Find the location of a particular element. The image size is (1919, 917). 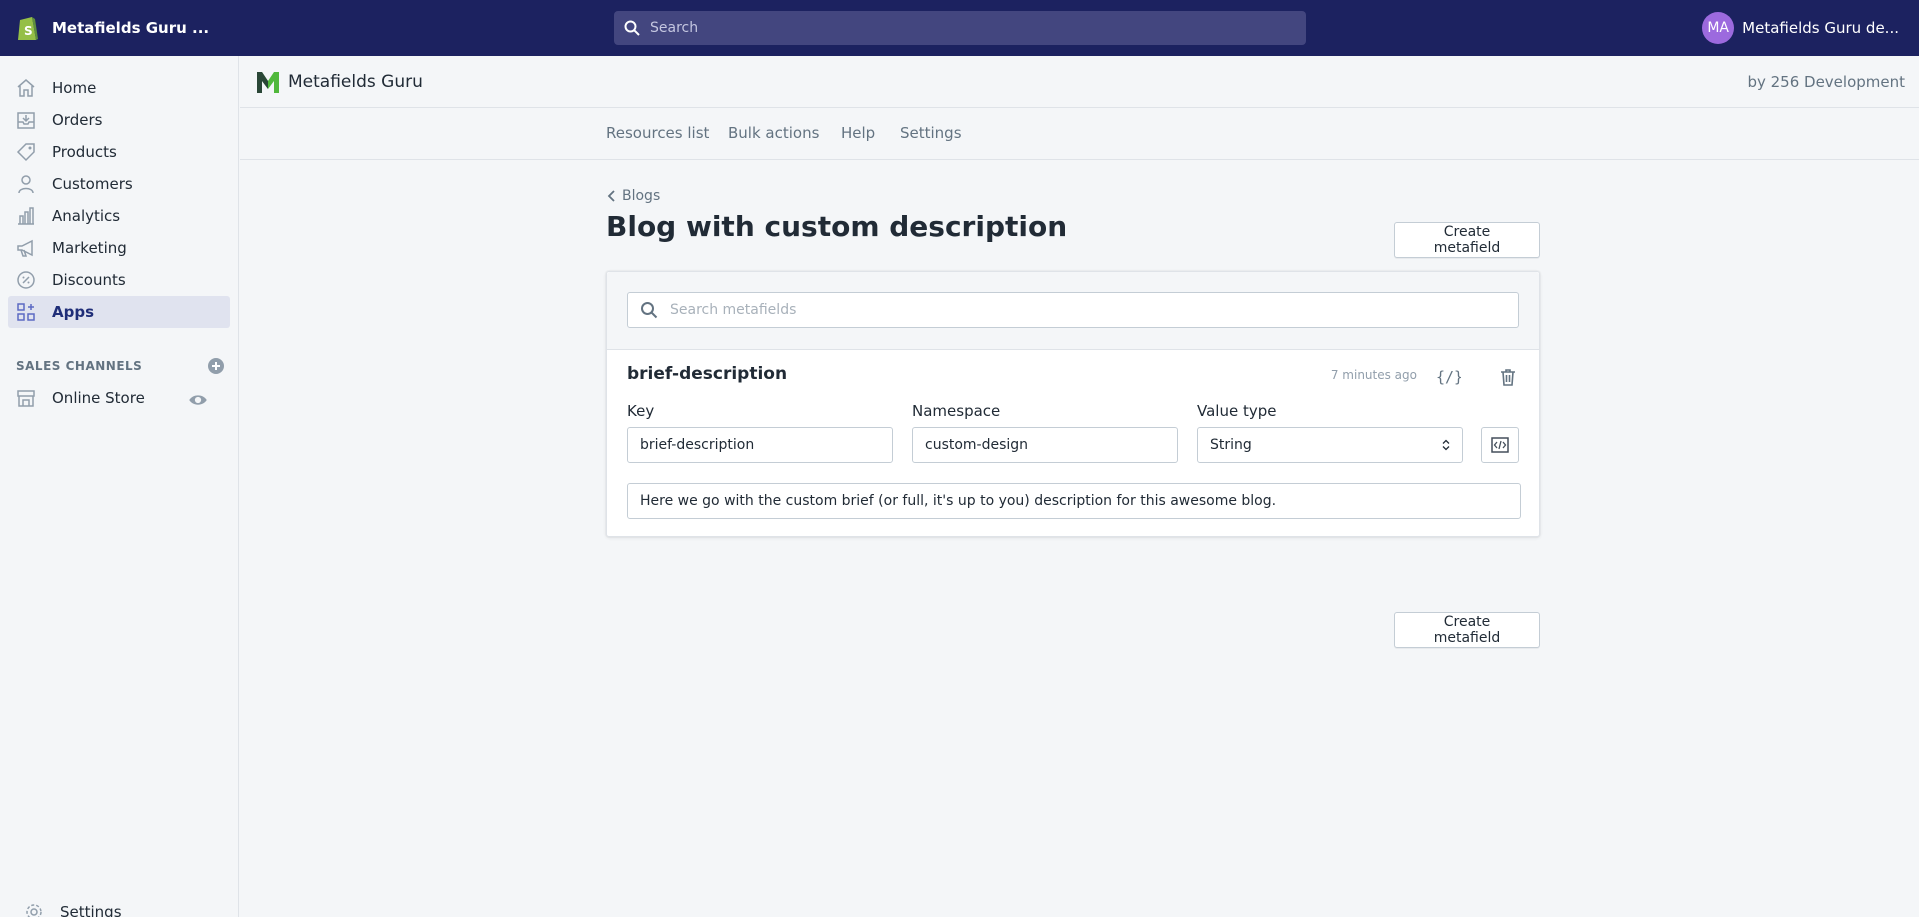

global-search-input is located at coordinates (960, 28).